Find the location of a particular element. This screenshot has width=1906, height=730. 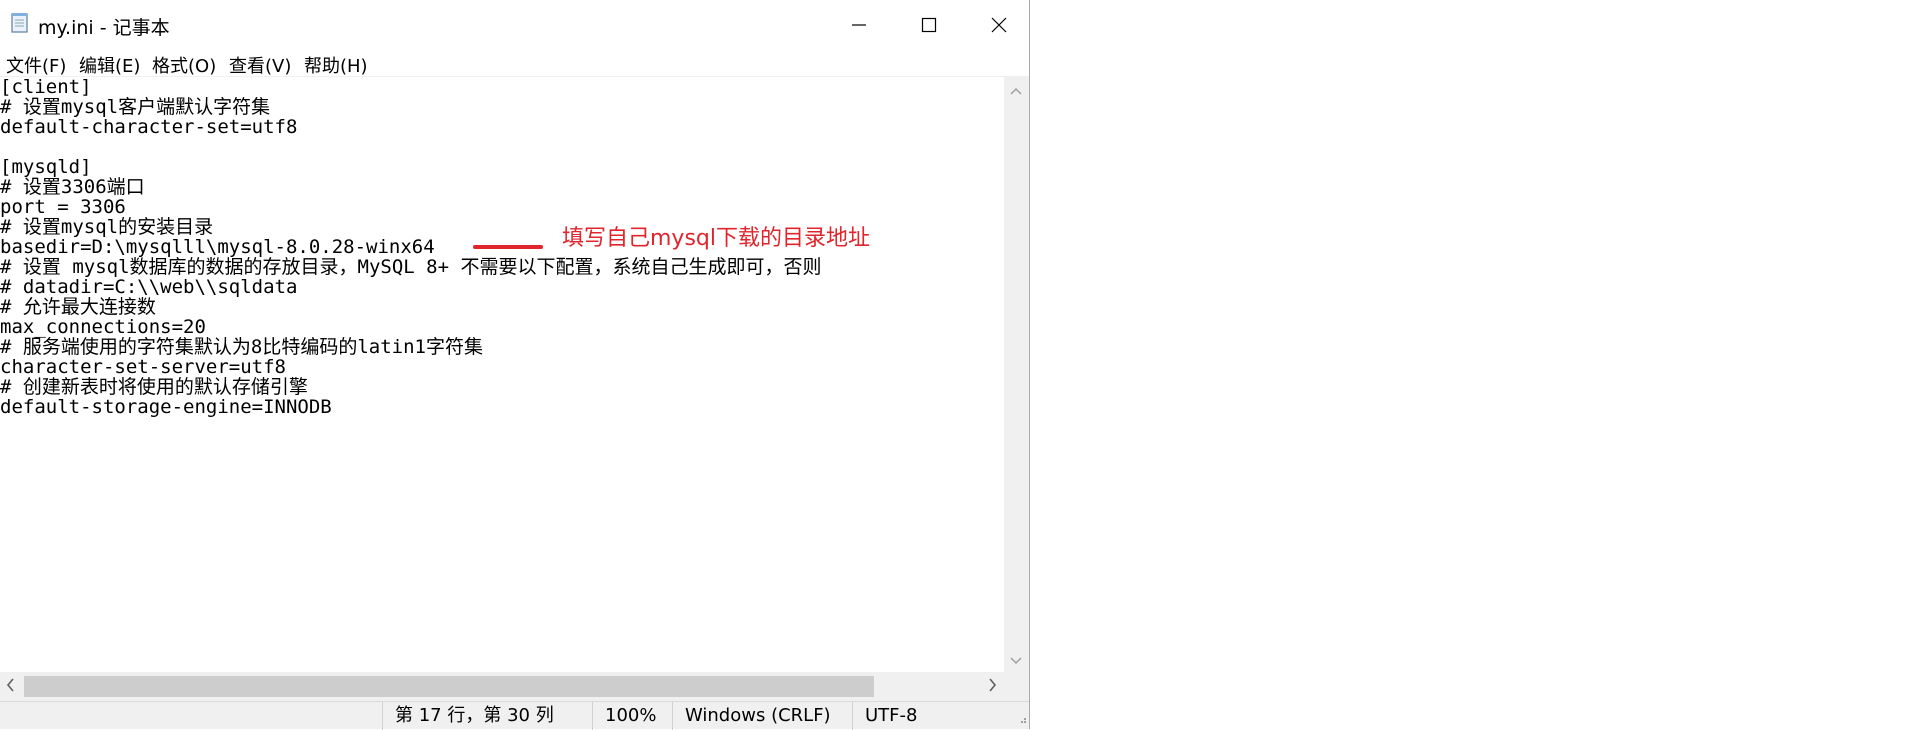

editor-line: # 创建新表时将使用的默认存储引擎 is located at coordinates (154, 387).